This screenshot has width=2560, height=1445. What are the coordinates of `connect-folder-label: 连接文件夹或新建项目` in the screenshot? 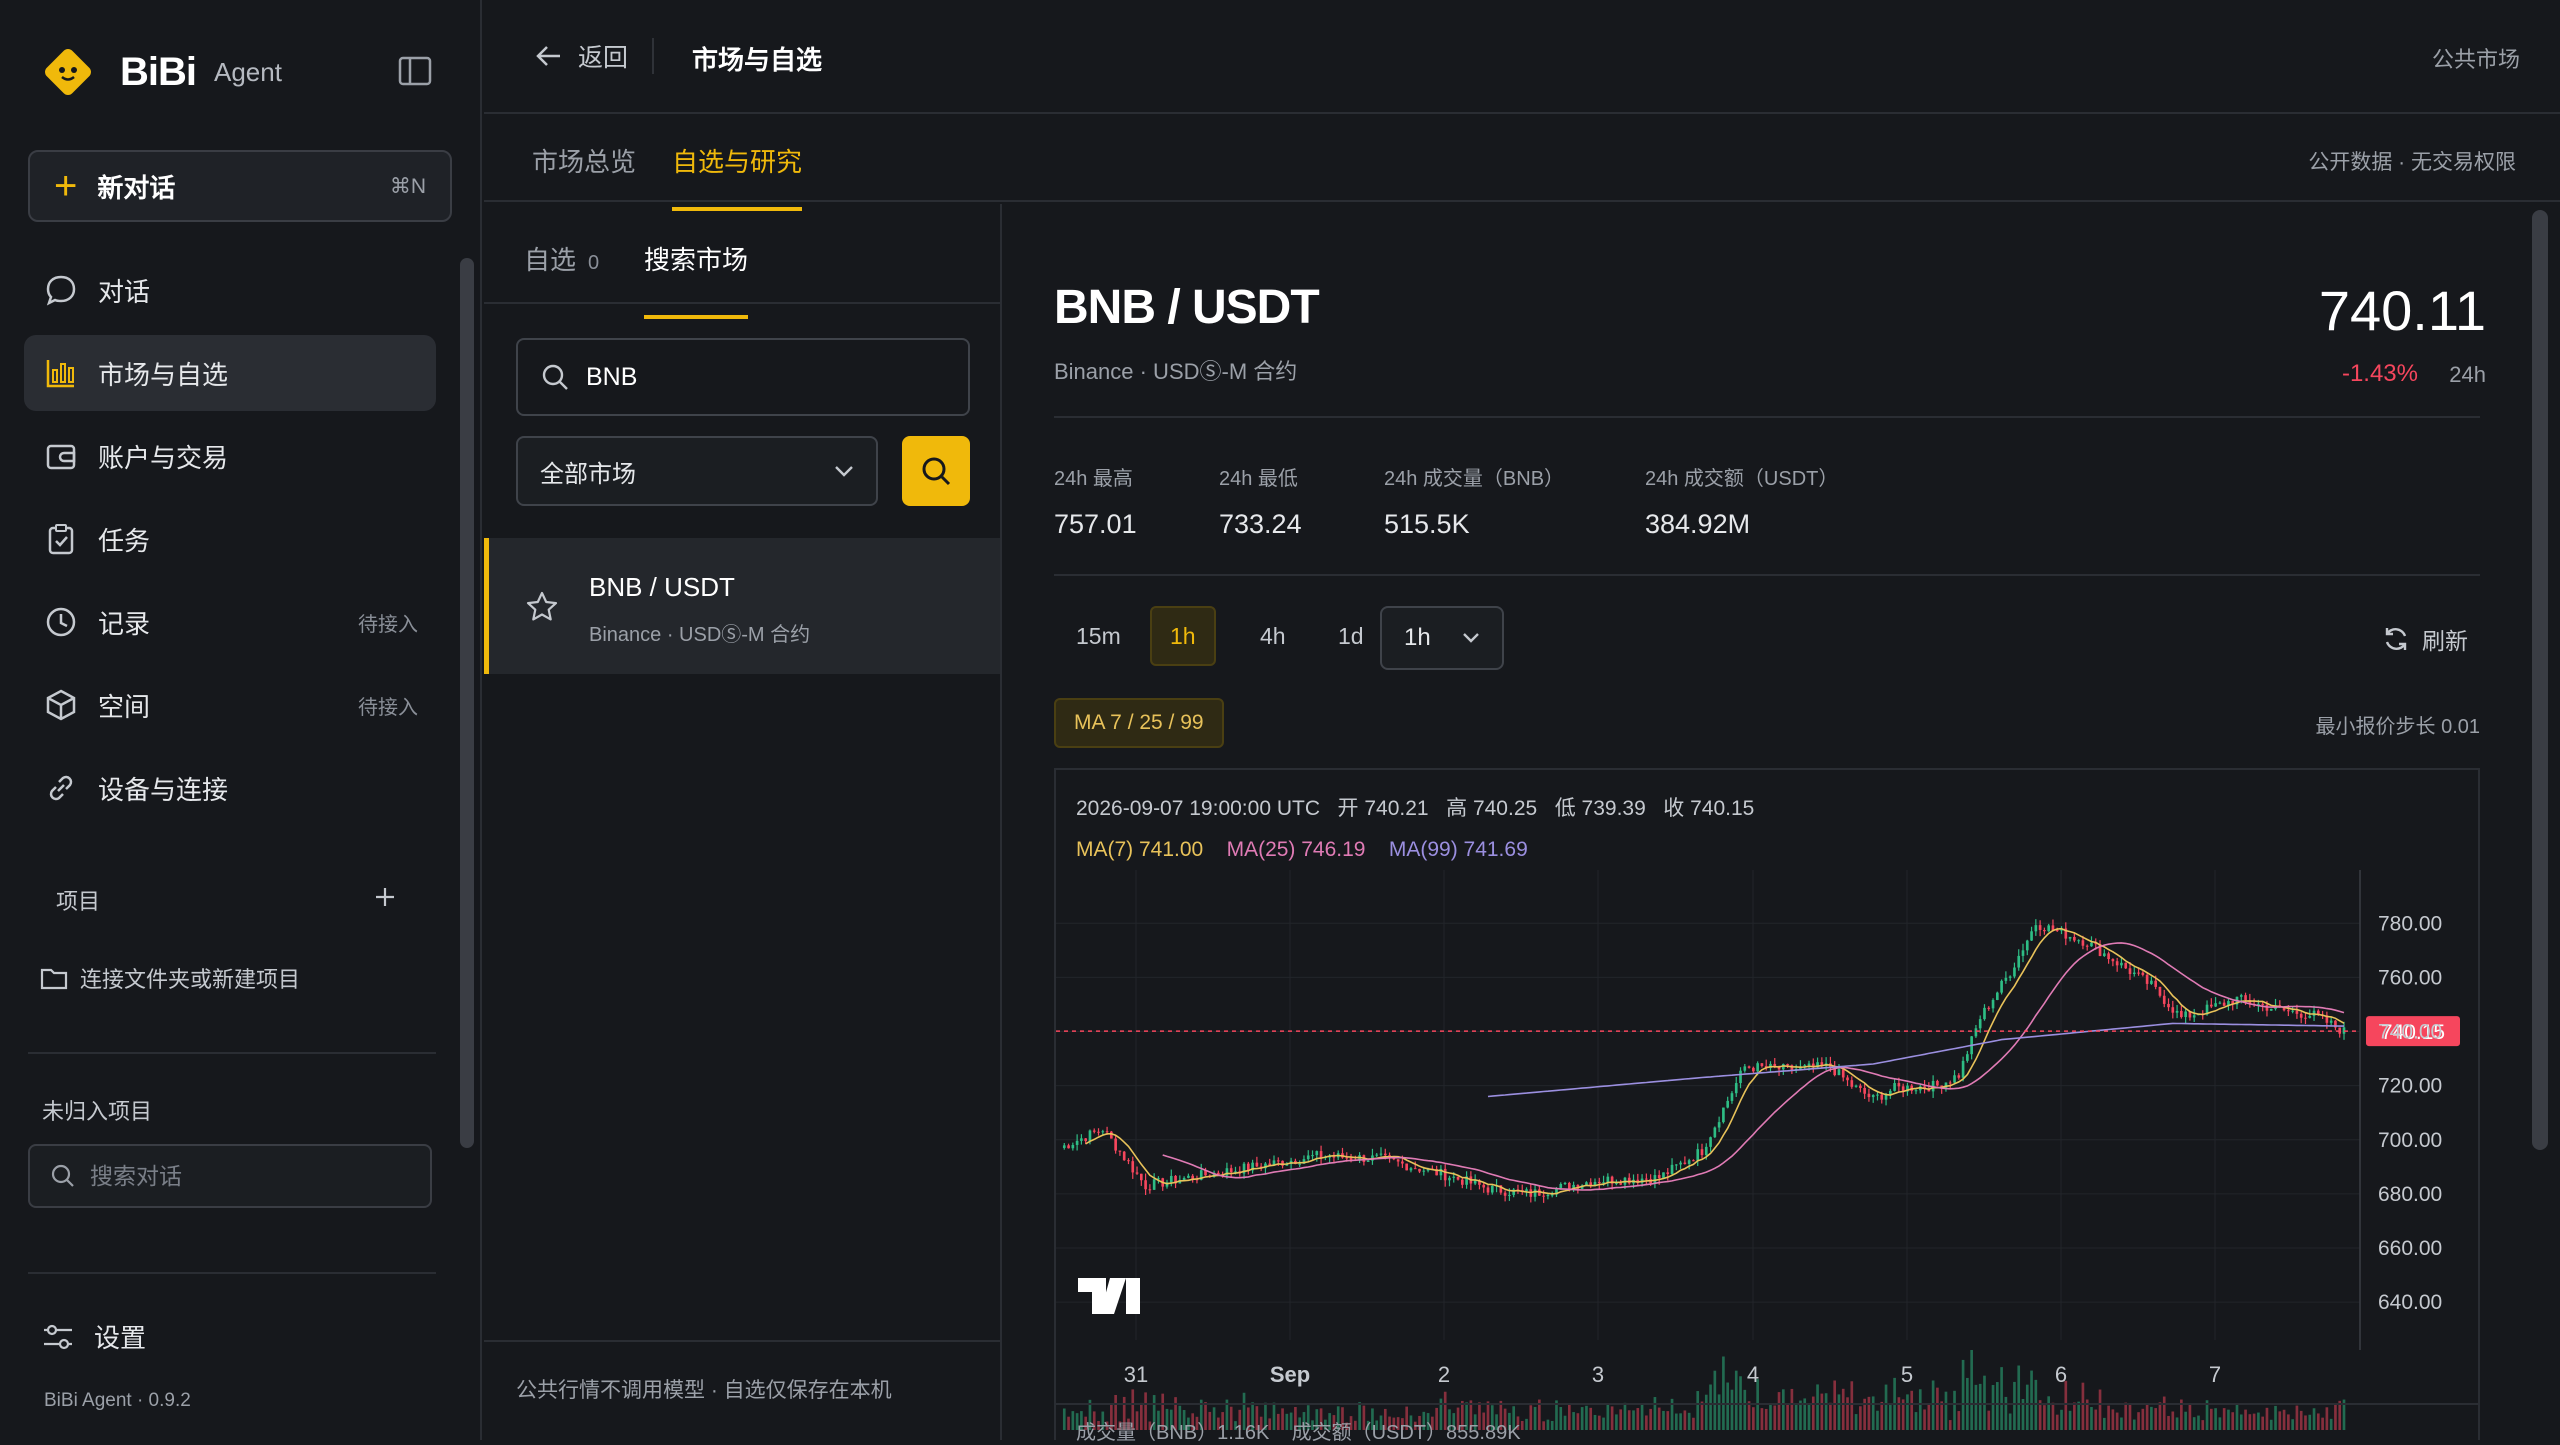 It's located at (190, 979).